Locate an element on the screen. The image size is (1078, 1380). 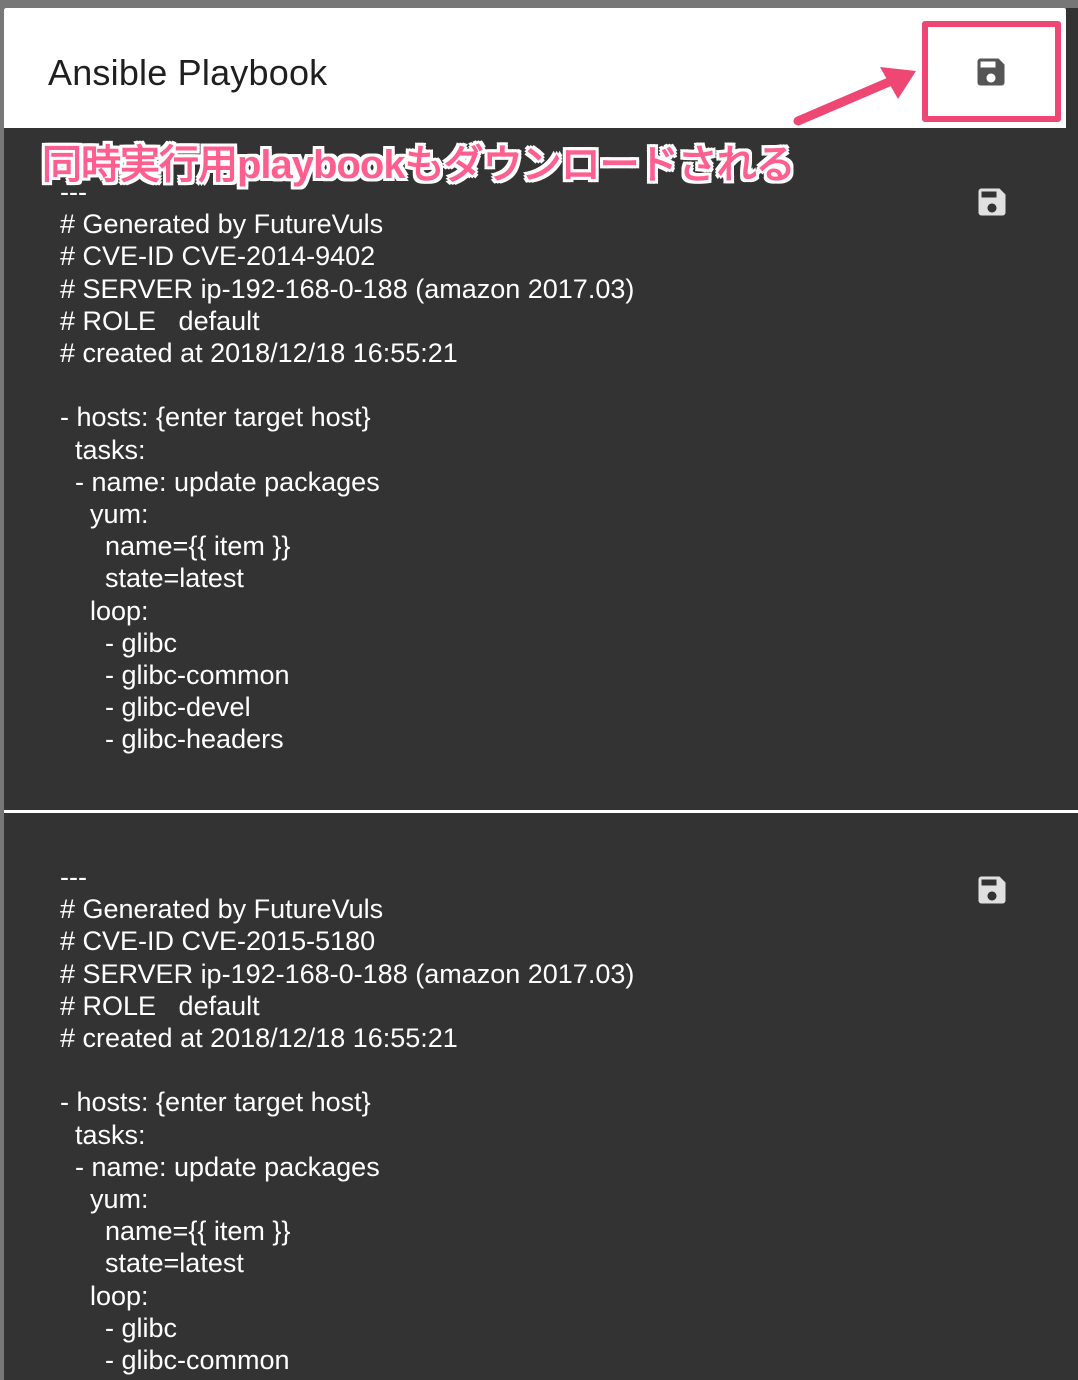
code-line: # CVE-ID CVE-2015-5180 is located at coordinates (218, 941).